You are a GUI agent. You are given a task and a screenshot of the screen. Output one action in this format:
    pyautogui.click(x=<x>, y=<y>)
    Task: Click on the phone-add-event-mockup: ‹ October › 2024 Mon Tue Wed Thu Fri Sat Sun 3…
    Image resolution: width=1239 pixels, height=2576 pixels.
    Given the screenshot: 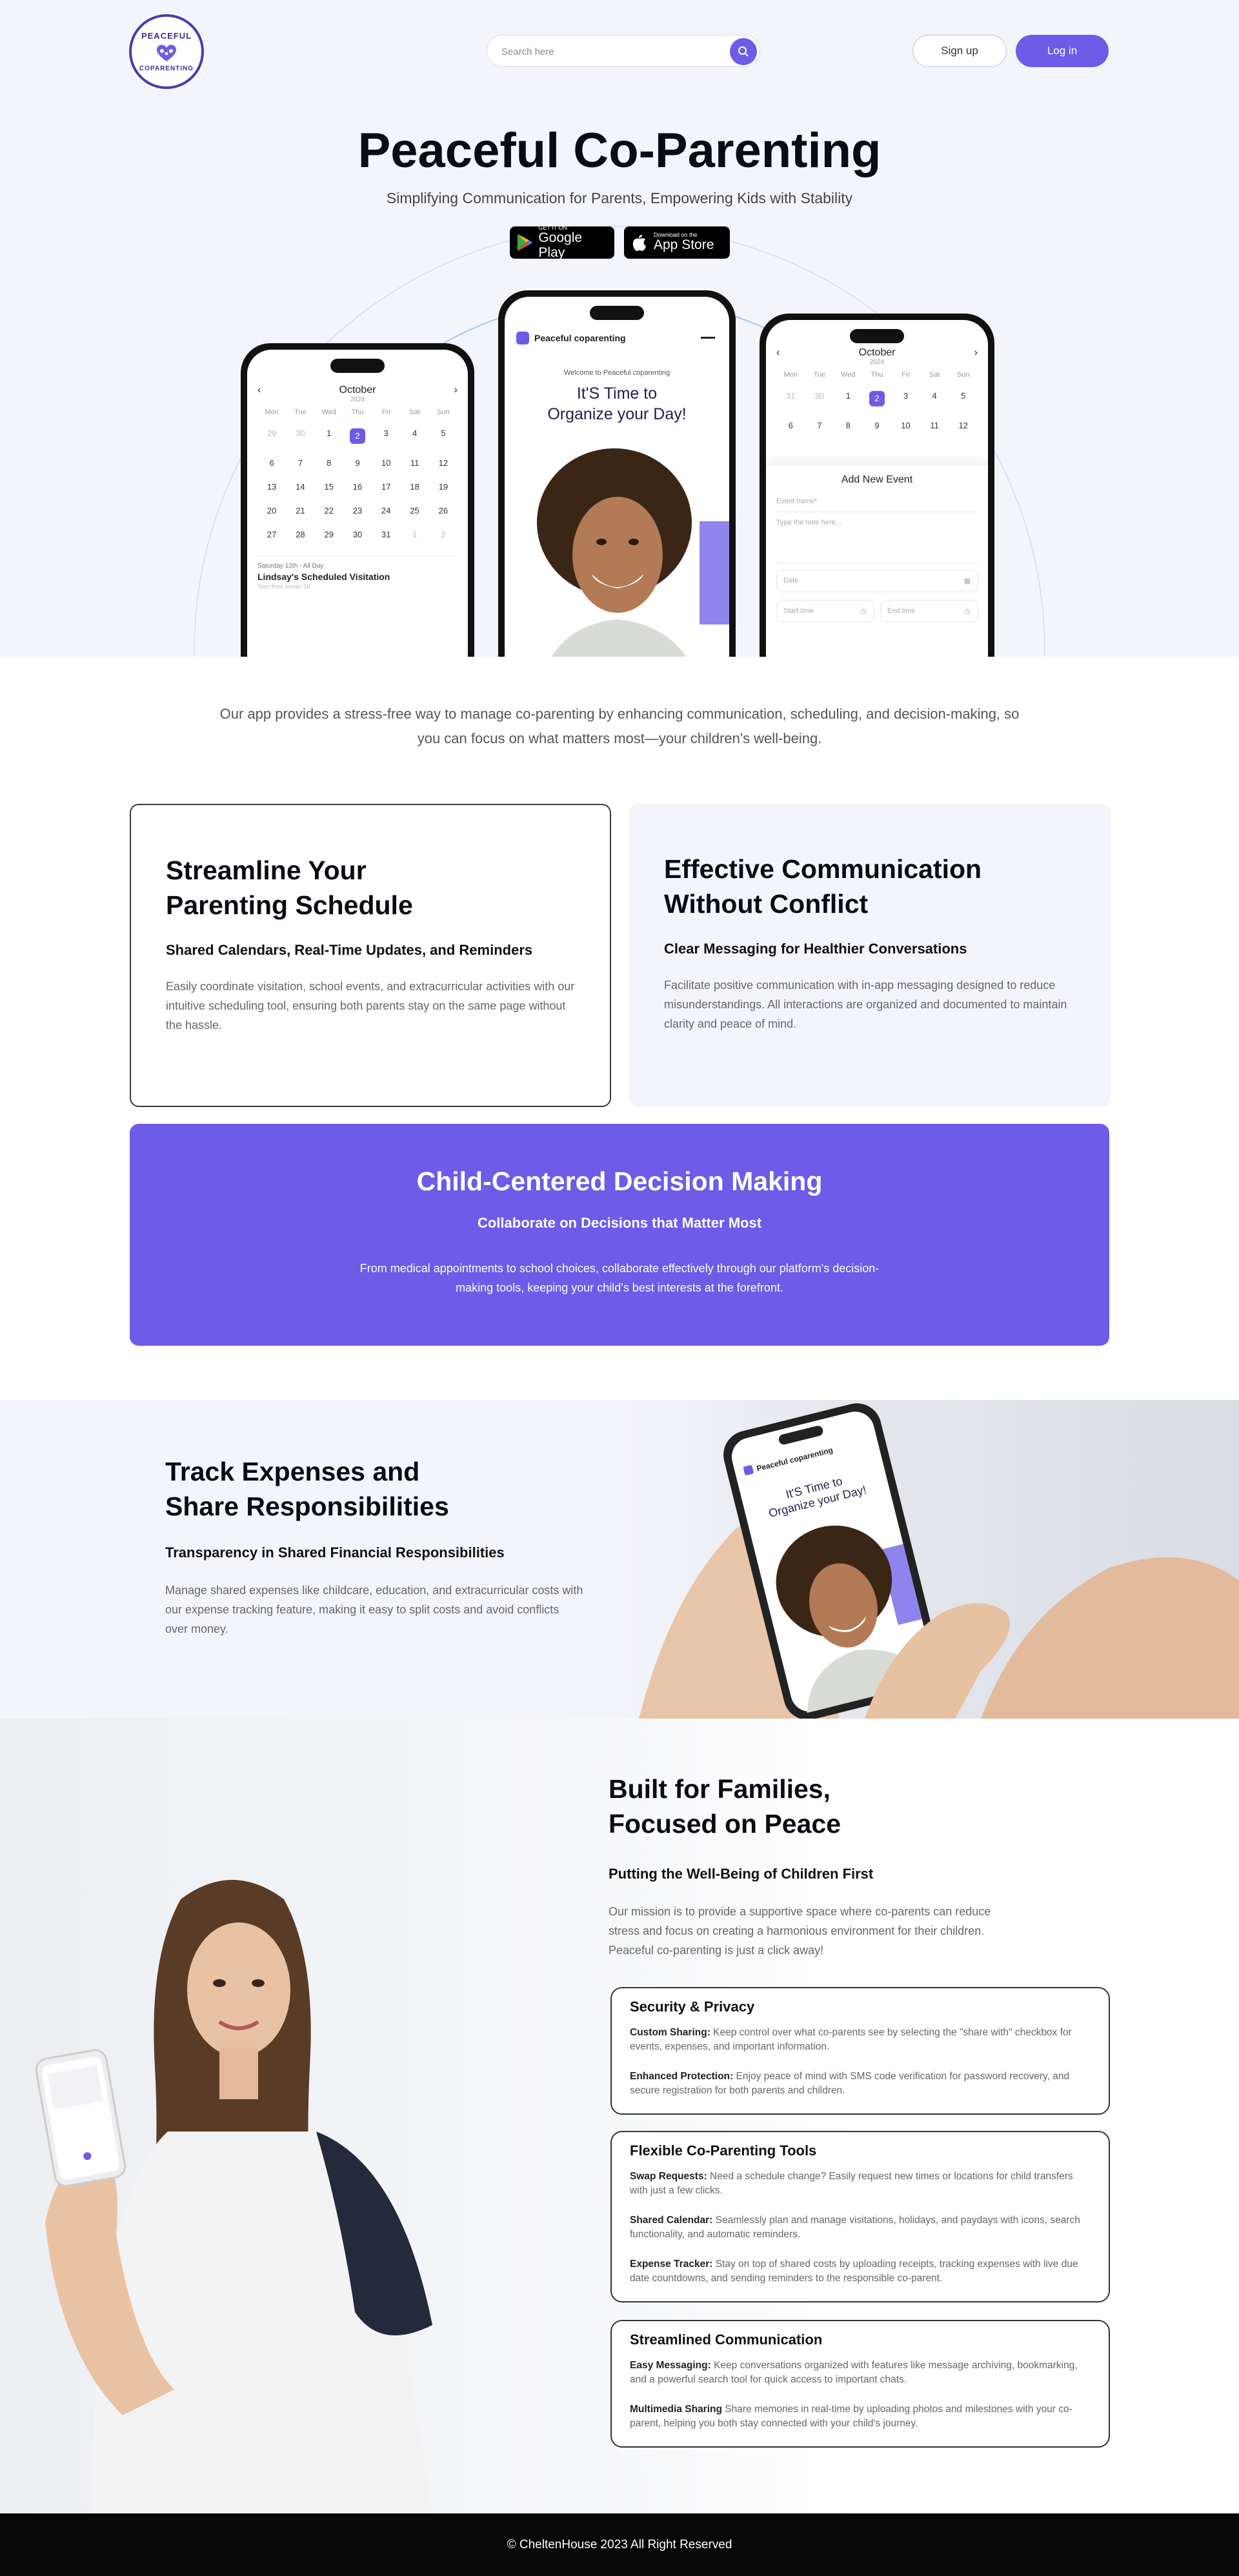 What is the action you would take?
    pyautogui.click(x=877, y=485)
    